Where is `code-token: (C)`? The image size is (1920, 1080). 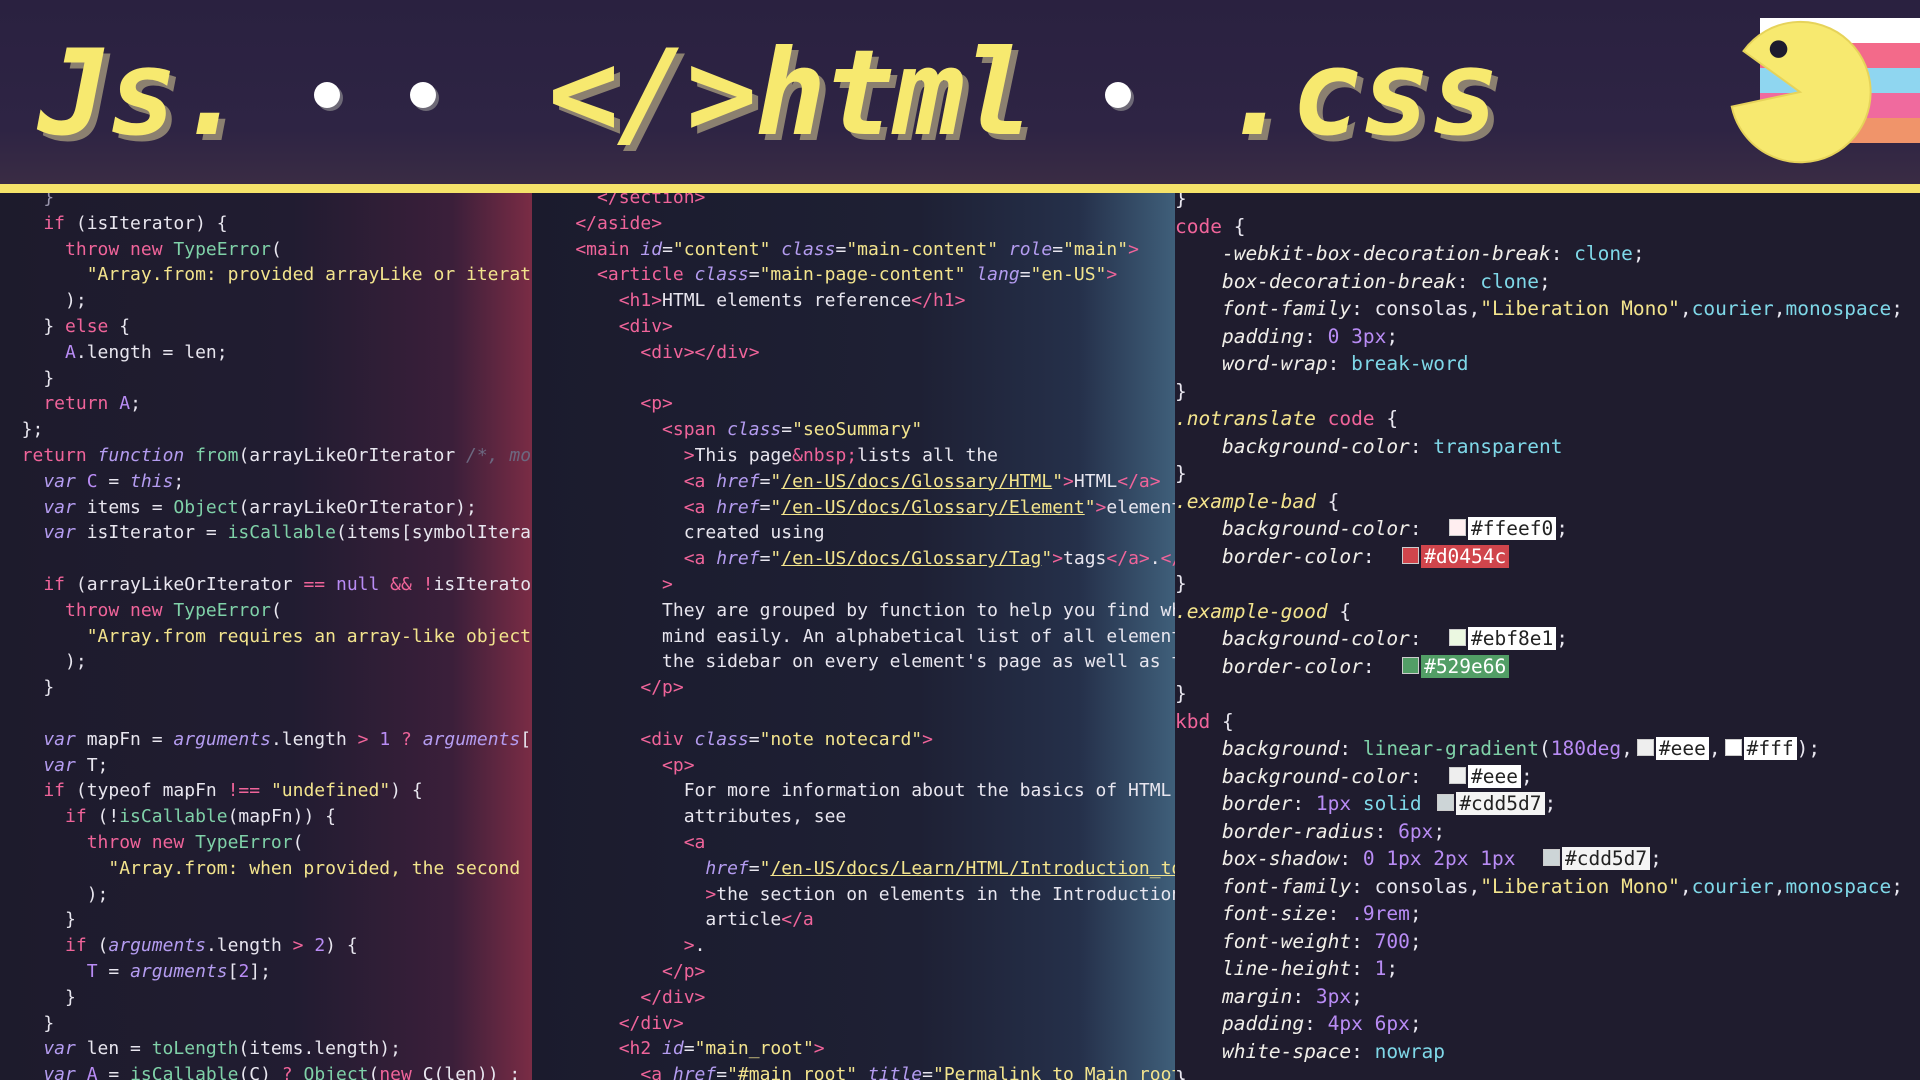 code-token: (C) is located at coordinates (260, 1072).